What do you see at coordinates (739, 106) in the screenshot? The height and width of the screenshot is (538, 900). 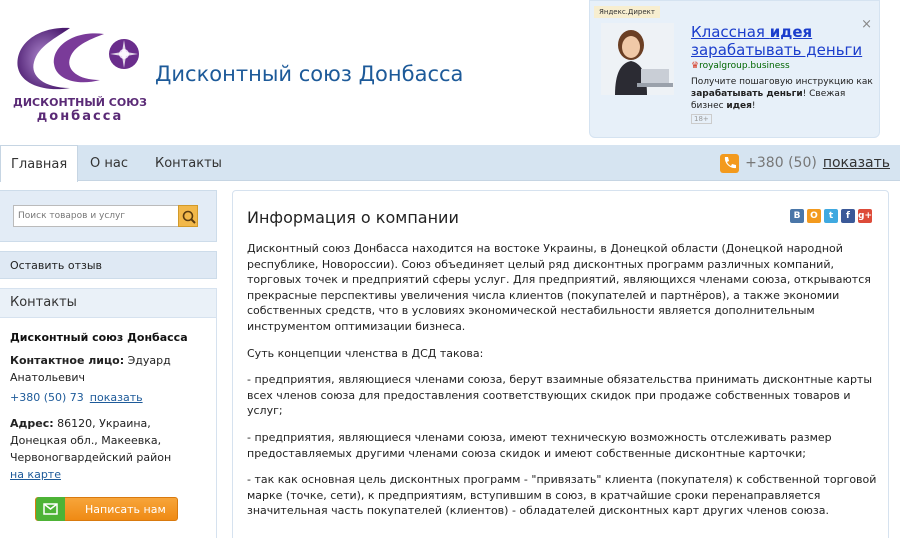 I see `ad-text-bold2: идея` at bounding box center [739, 106].